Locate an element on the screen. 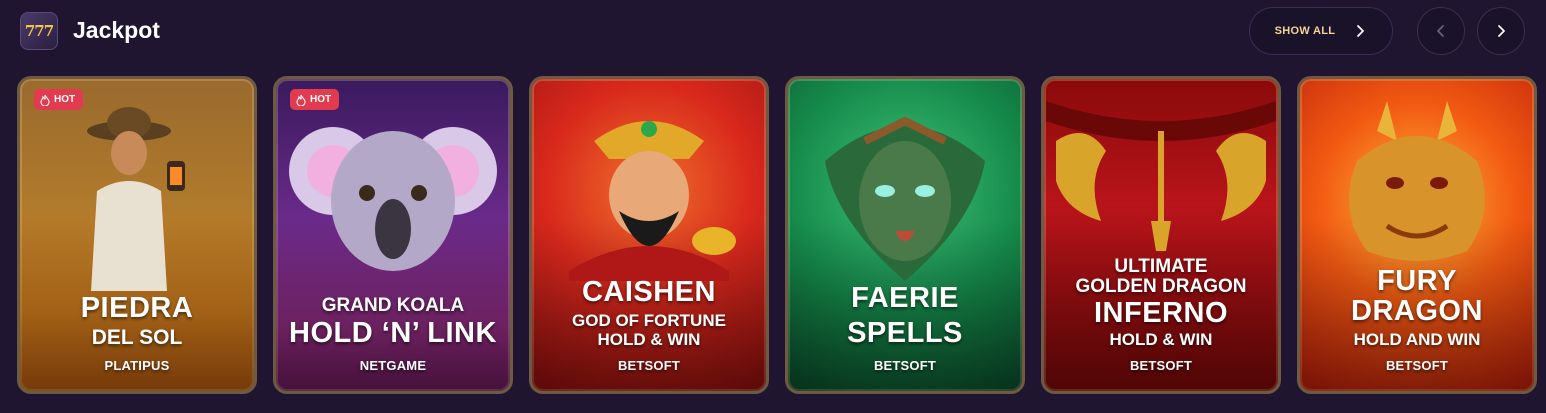 This screenshot has height=413, width=1546. game-card-faerie-spells: FAERIE SPELLS BETSOFT is located at coordinates (905, 235).